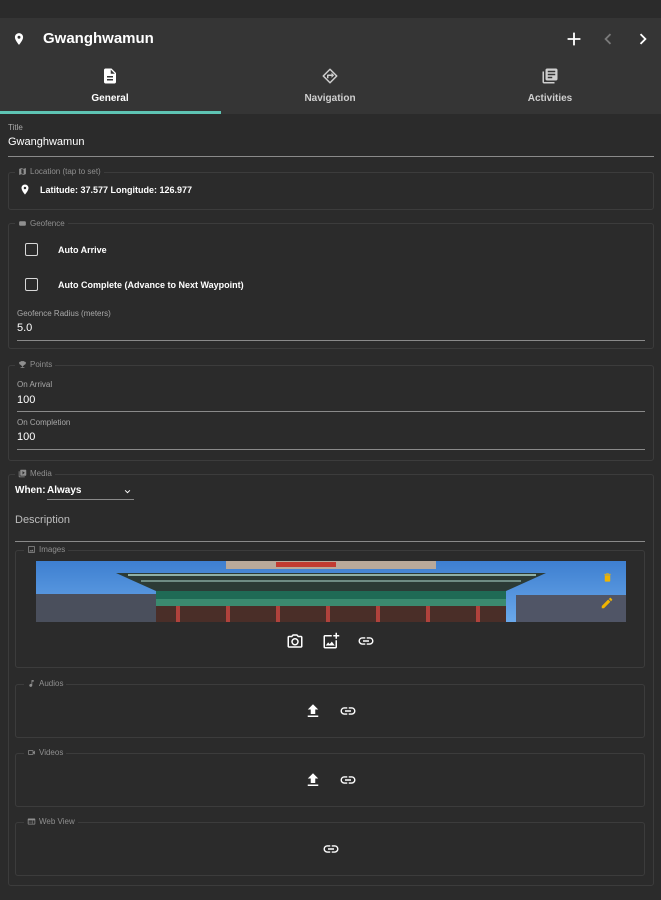 The width and height of the screenshot is (661, 900). Describe the element at coordinates (44, 422) in the screenshot. I see `on-completion-label: On Completion` at that location.